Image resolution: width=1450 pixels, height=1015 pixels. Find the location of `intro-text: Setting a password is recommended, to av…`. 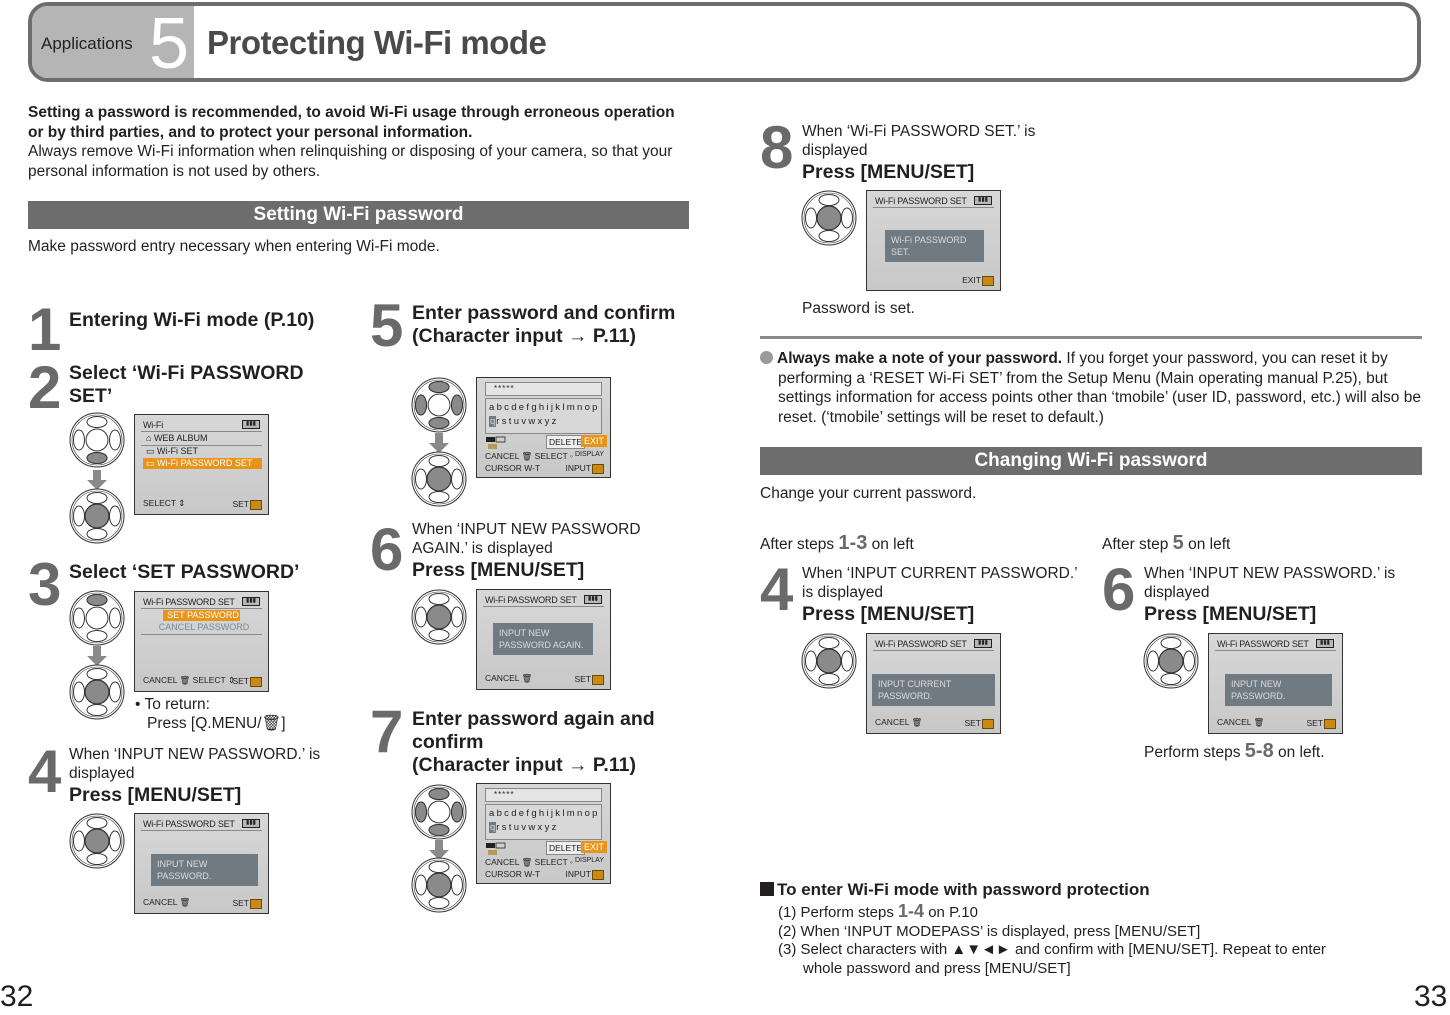

intro-text: Setting a password is recommended, to av… is located at coordinates (360, 142).